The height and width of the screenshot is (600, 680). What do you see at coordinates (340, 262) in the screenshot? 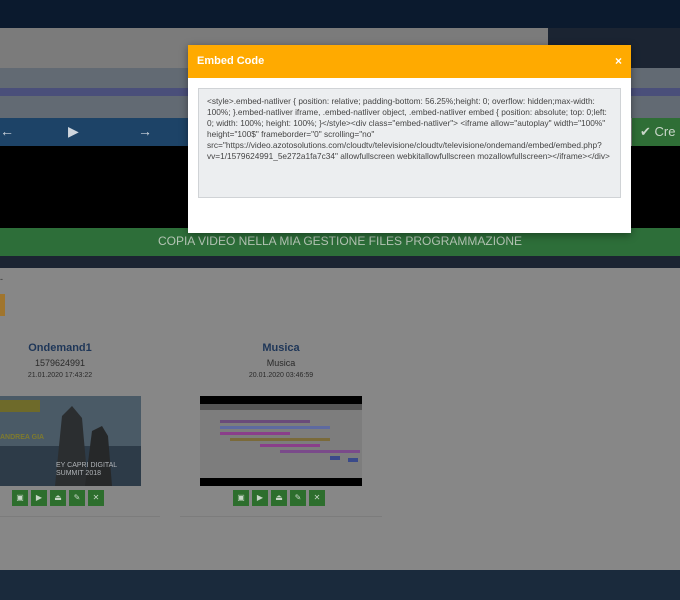
I see `divider-band` at bounding box center [340, 262].